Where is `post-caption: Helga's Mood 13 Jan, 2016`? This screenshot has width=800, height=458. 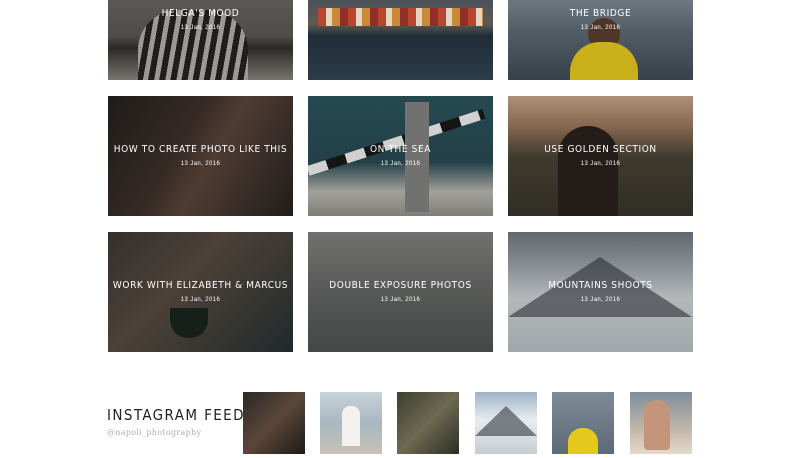 post-caption: Helga's Mood 13 Jan, 2016 is located at coordinates (200, 19).